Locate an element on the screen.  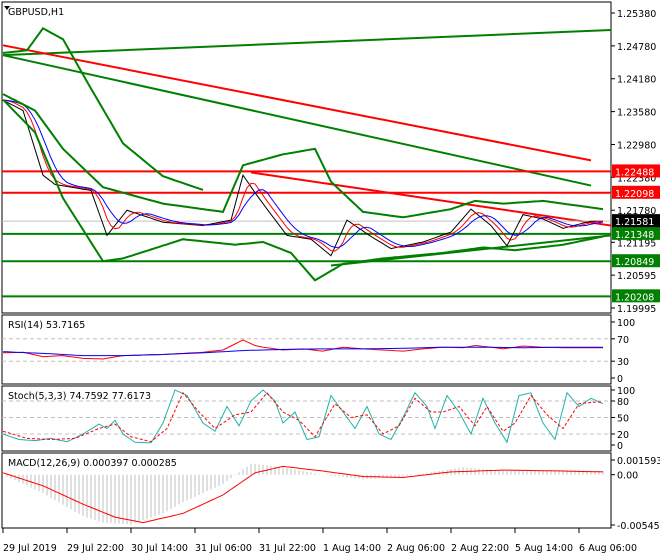
stochastic-y-tick-label: 20 is located at coordinates (623, 435).